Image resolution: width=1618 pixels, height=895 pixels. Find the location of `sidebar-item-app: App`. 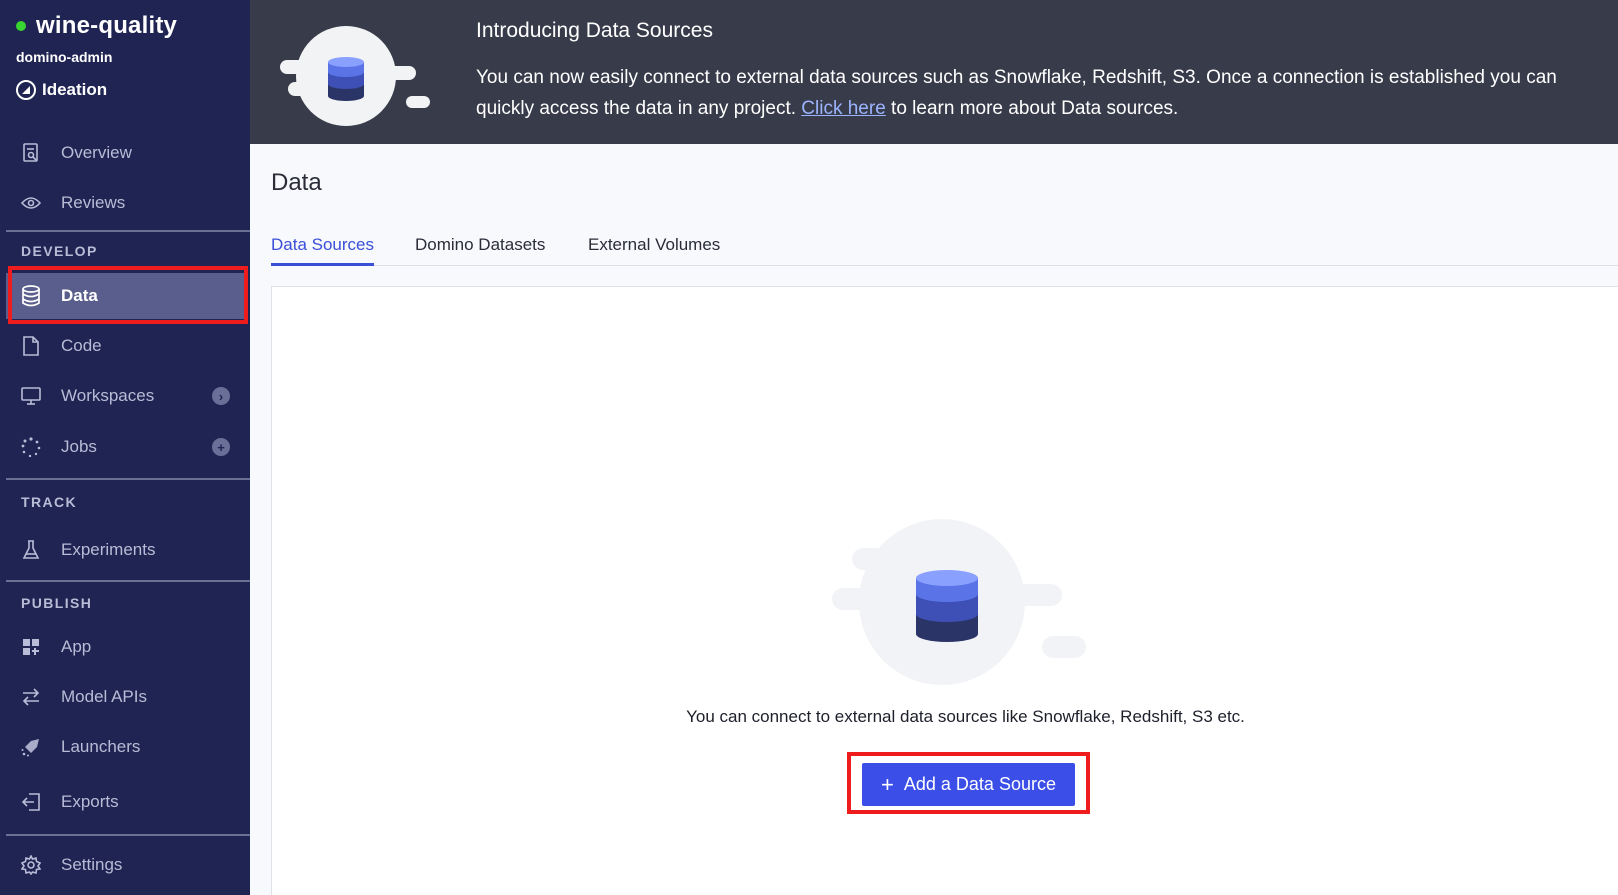

sidebar-item-app: App is located at coordinates (125, 647).